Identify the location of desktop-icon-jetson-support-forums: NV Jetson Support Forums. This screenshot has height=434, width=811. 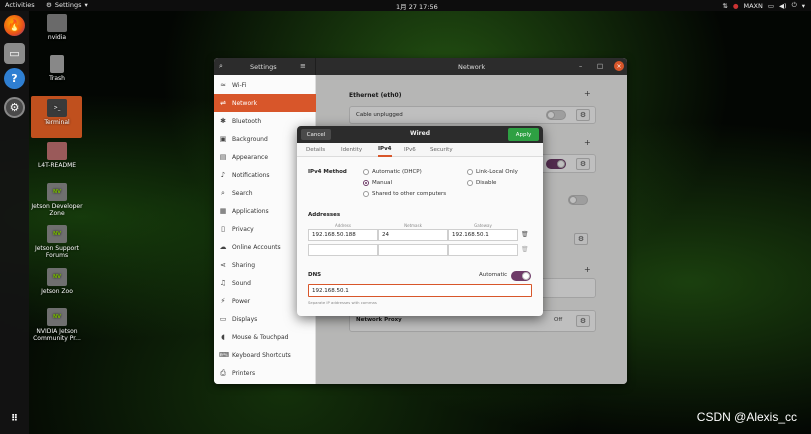
(57, 242).